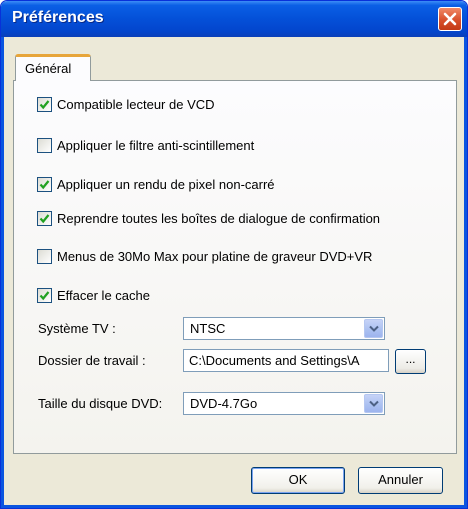 The image size is (468, 509). I want to click on tv-system-value: NTSC, so click(208, 328).